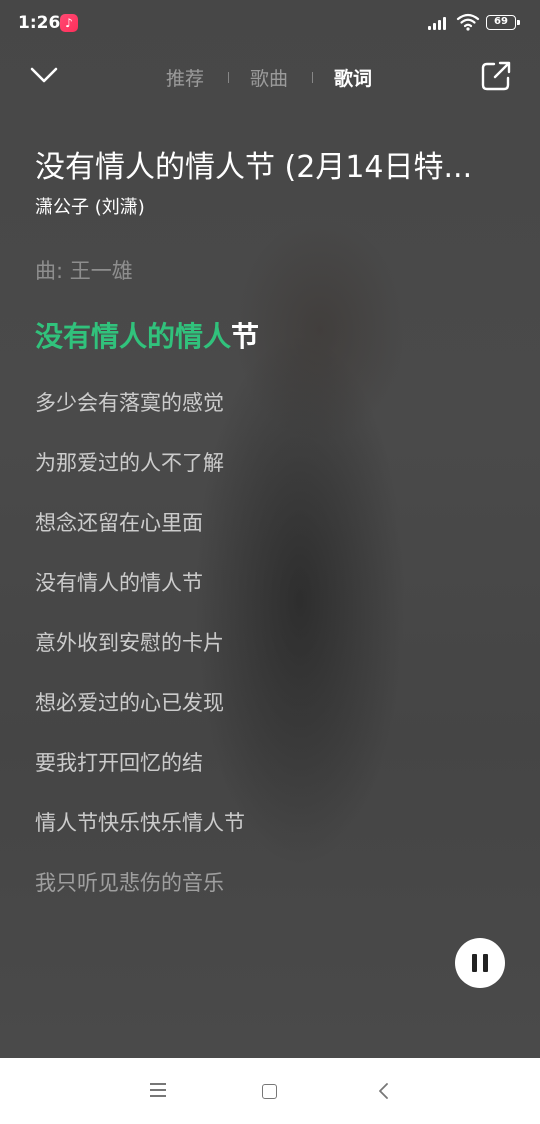 The height and width of the screenshot is (1124, 540). I want to click on tab-recommend: 推荐, so click(185, 77).